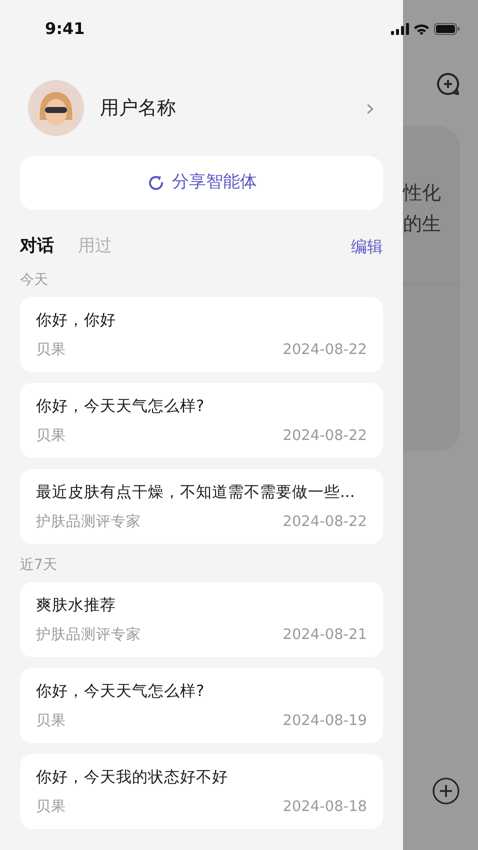 The width and height of the screenshot is (478, 850). What do you see at coordinates (201, 619) in the screenshot?
I see `conversation-card: 爽肤水推荐 护肤品测评专家 2024-08-21` at bounding box center [201, 619].